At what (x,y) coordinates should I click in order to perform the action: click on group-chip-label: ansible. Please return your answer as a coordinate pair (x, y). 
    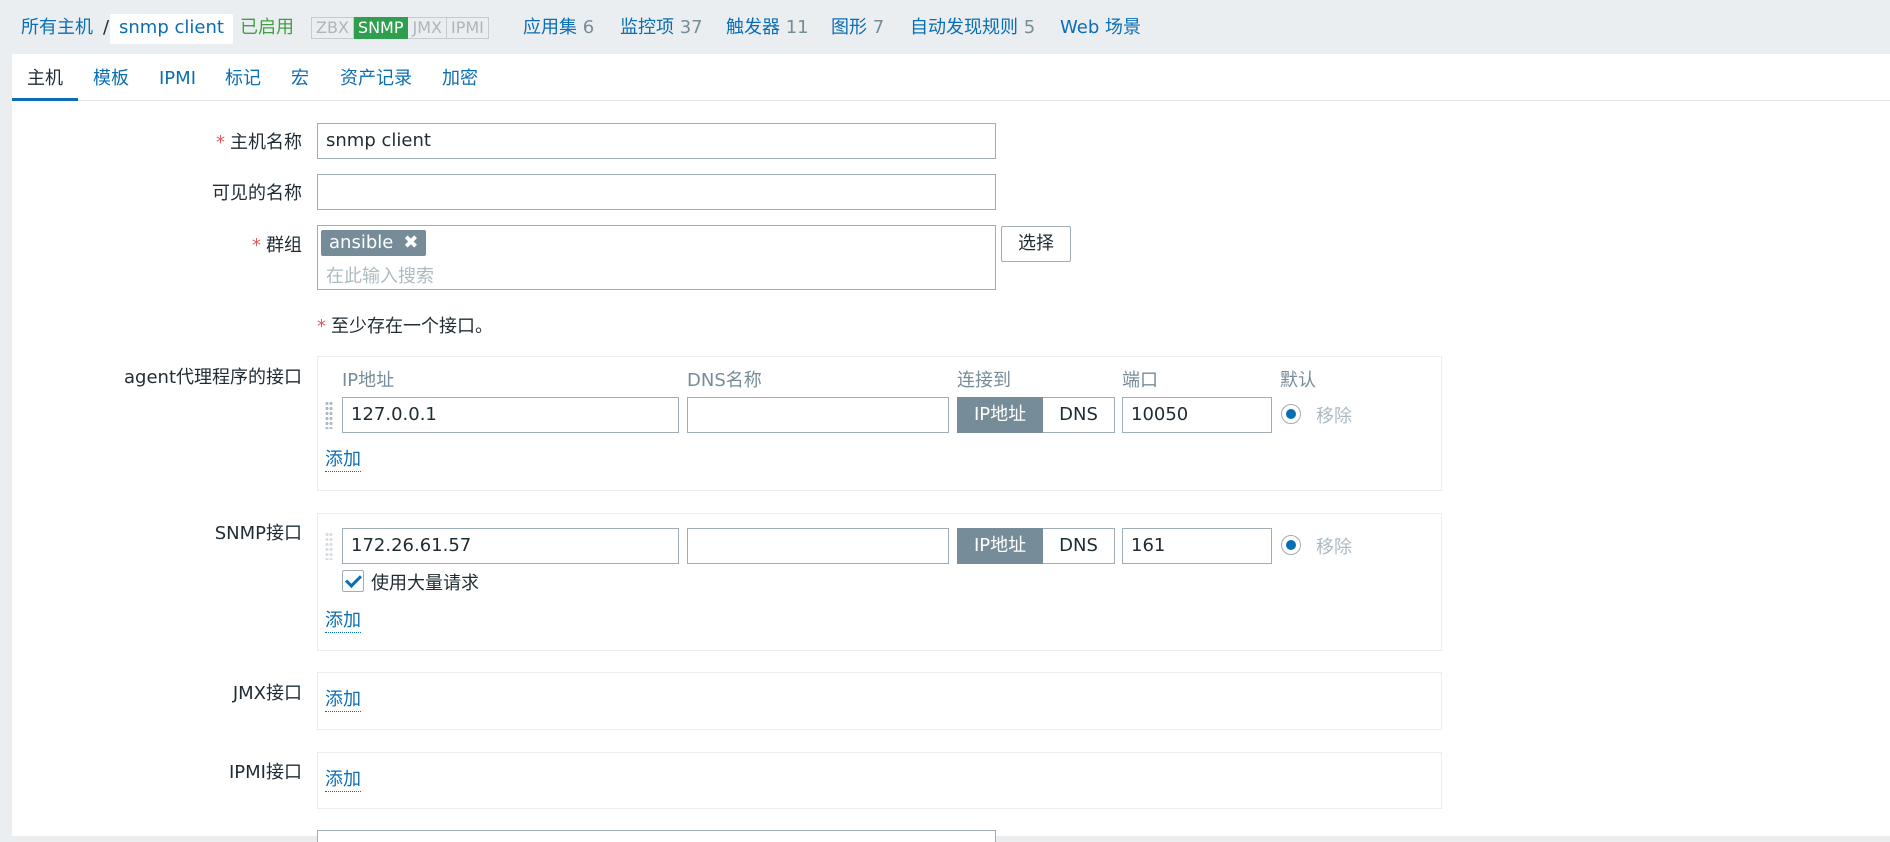
    Looking at the image, I should click on (361, 242).